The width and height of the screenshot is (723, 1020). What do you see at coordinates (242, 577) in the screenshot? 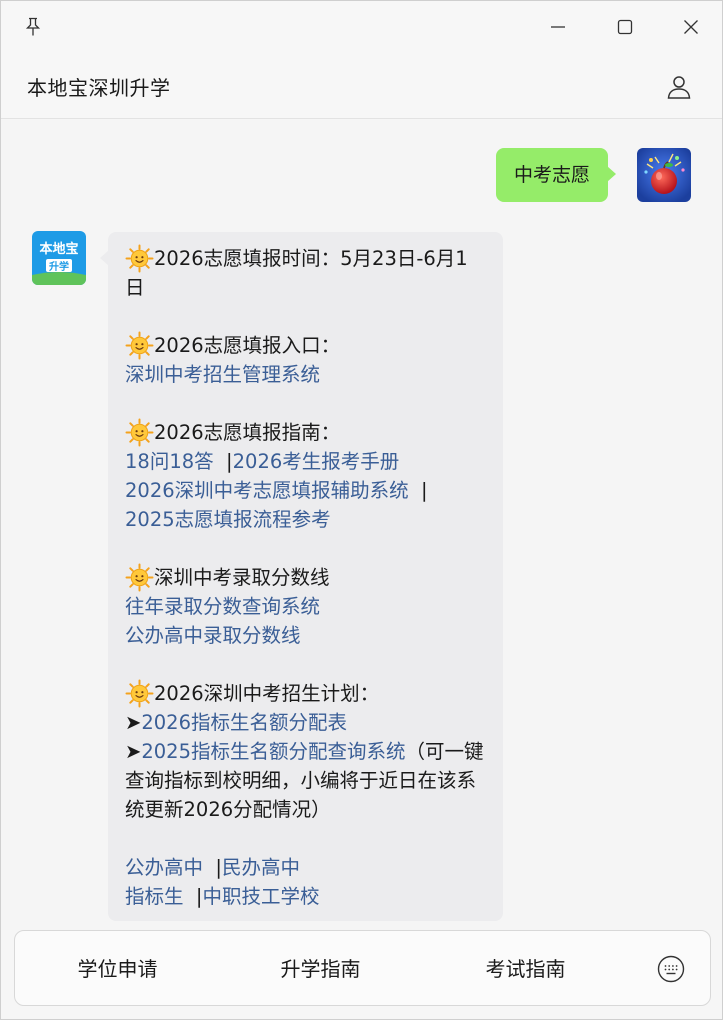
I see `section-heading: 深圳中考录取分数线` at bounding box center [242, 577].